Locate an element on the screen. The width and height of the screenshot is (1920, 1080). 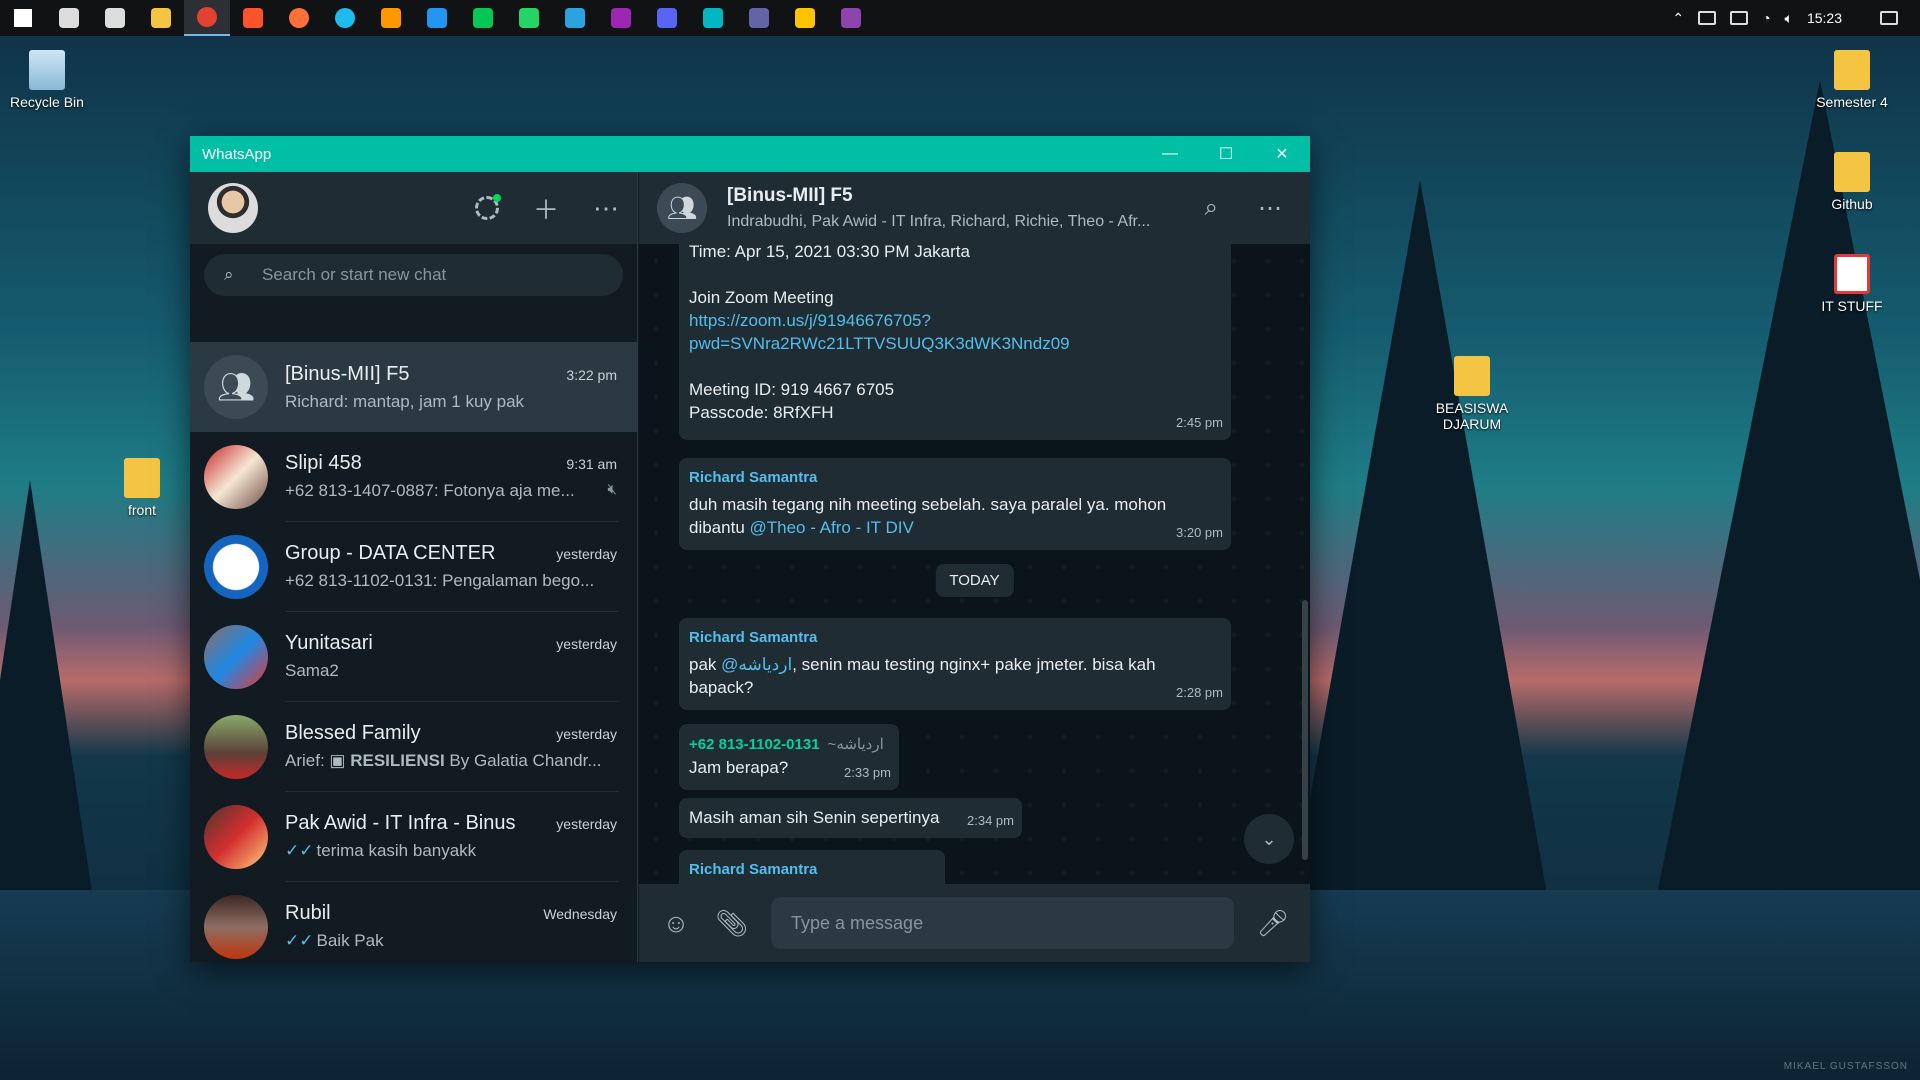
volume-icon: 🔈︎ is located at coordinates (1789, 18).